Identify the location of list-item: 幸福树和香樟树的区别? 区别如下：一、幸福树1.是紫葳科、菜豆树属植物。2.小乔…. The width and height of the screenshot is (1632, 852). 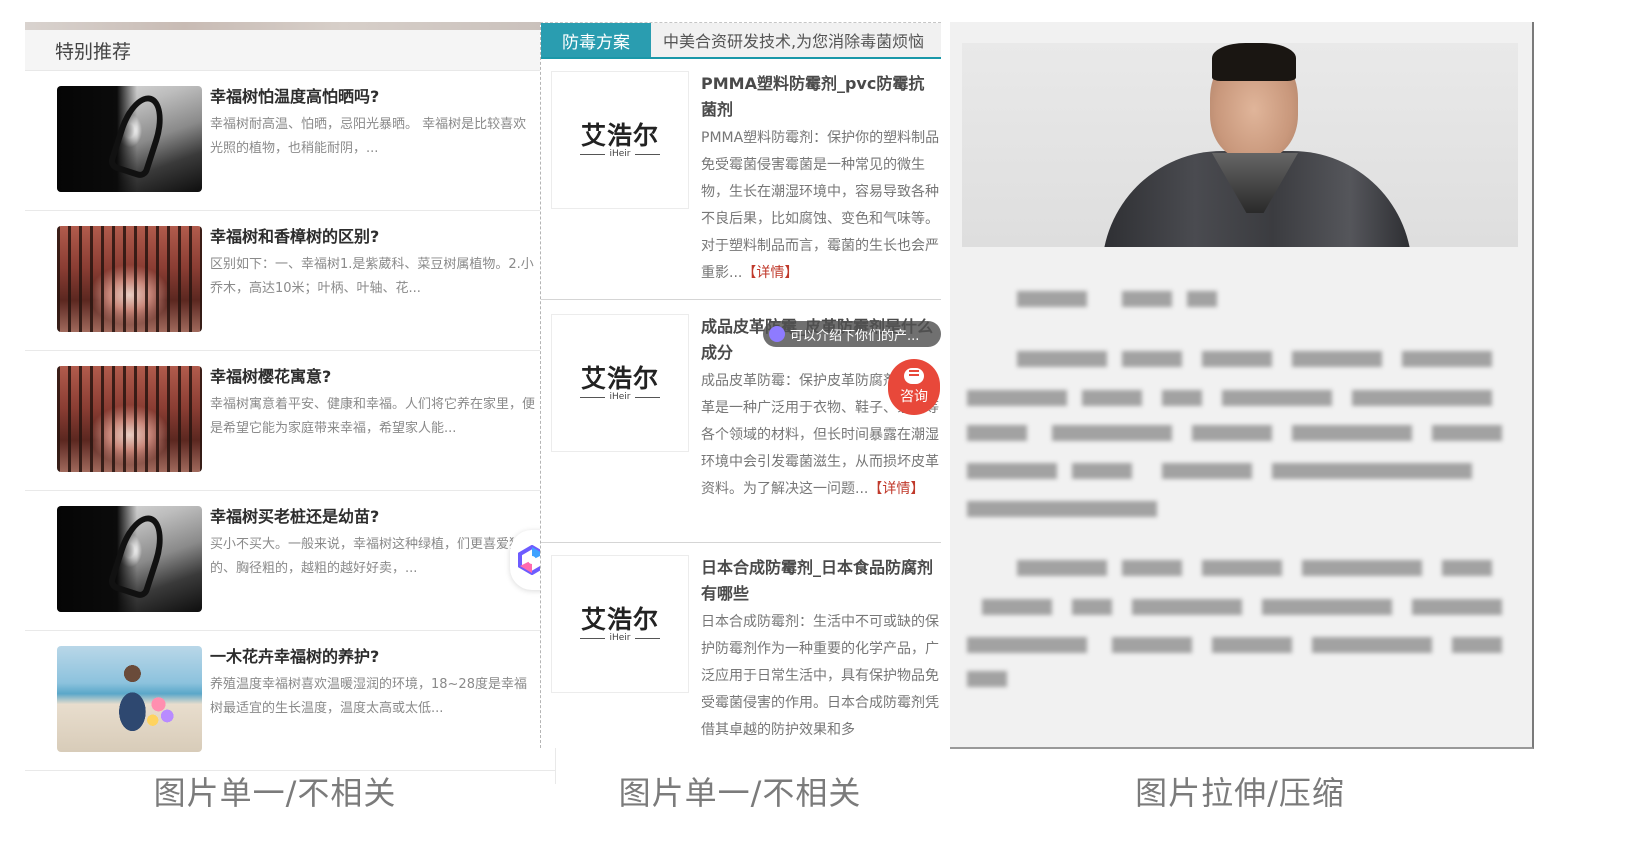
(290, 281).